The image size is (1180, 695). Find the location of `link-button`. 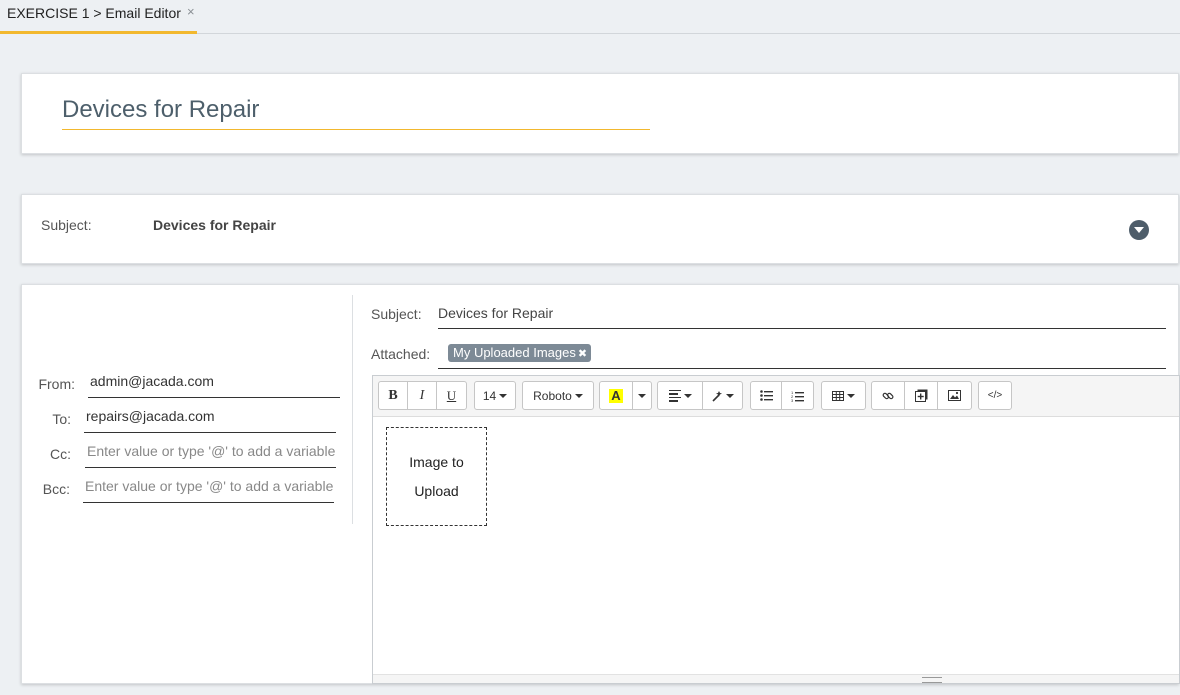

link-button is located at coordinates (888, 395).